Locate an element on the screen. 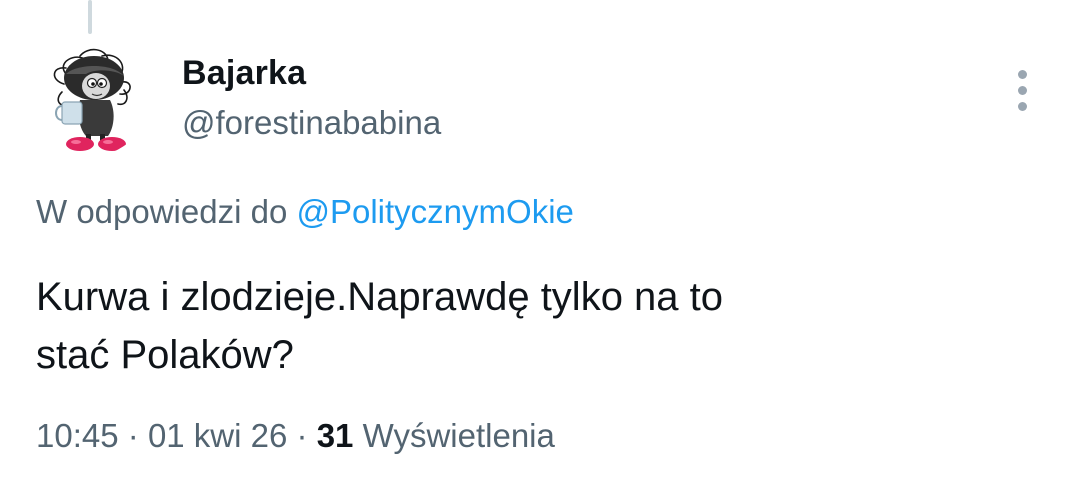 This screenshot has width=1080, height=477. avatar-illustration is located at coordinates (92, 99).